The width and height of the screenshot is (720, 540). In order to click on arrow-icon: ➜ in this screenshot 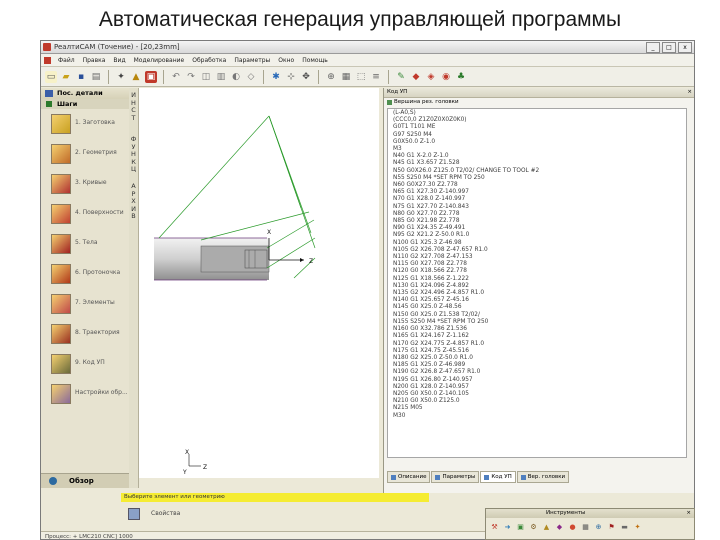, I will do `click(507, 527)`.